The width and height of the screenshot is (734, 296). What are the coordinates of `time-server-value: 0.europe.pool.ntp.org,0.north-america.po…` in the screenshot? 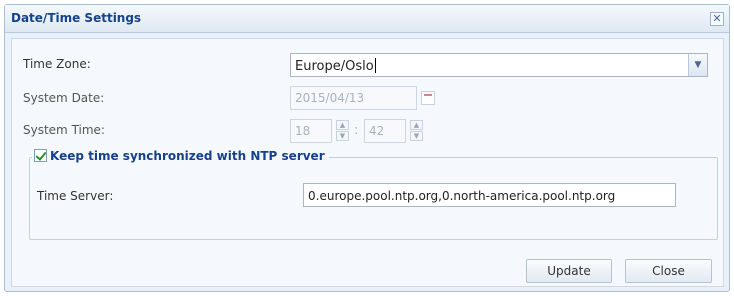 It's located at (462, 196).